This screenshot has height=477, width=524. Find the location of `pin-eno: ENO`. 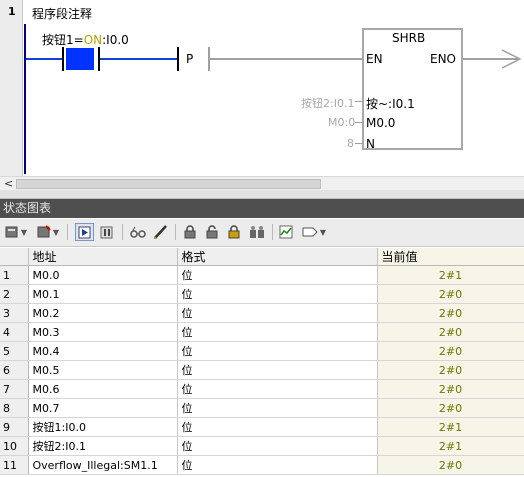

pin-eno: ENO is located at coordinates (443, 59).